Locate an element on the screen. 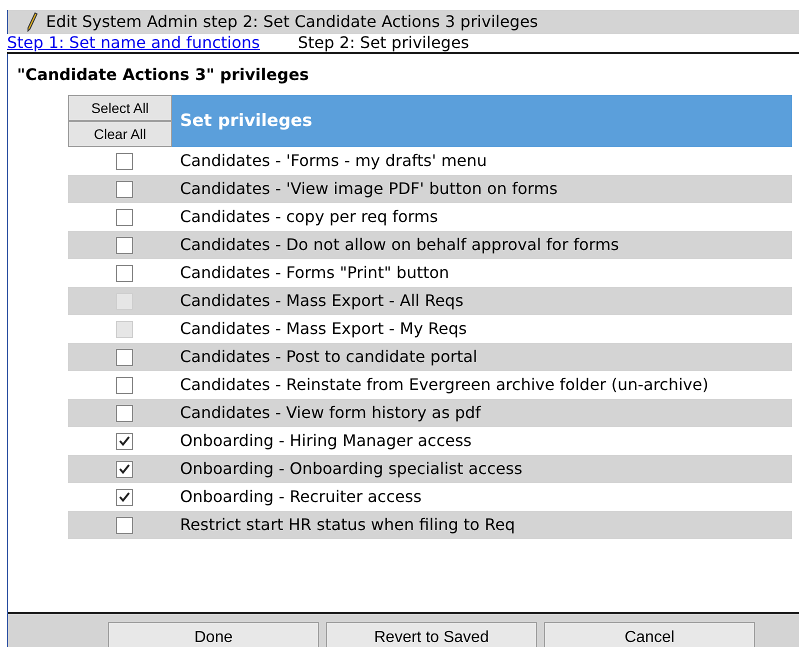 The height and width of the screenshot is (647, 799). section-heading: "Candidate Actions 3" privileges is located at coordinates (163, 75).